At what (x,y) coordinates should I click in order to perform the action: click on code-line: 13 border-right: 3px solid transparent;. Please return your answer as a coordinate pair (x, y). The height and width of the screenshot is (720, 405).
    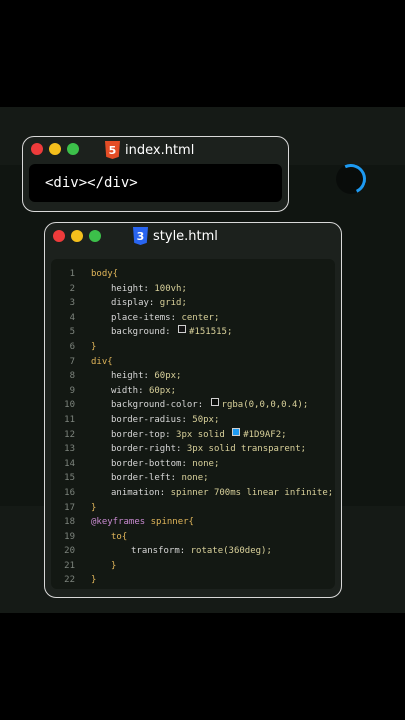
    Looking at the image, I should click on (185, 449).